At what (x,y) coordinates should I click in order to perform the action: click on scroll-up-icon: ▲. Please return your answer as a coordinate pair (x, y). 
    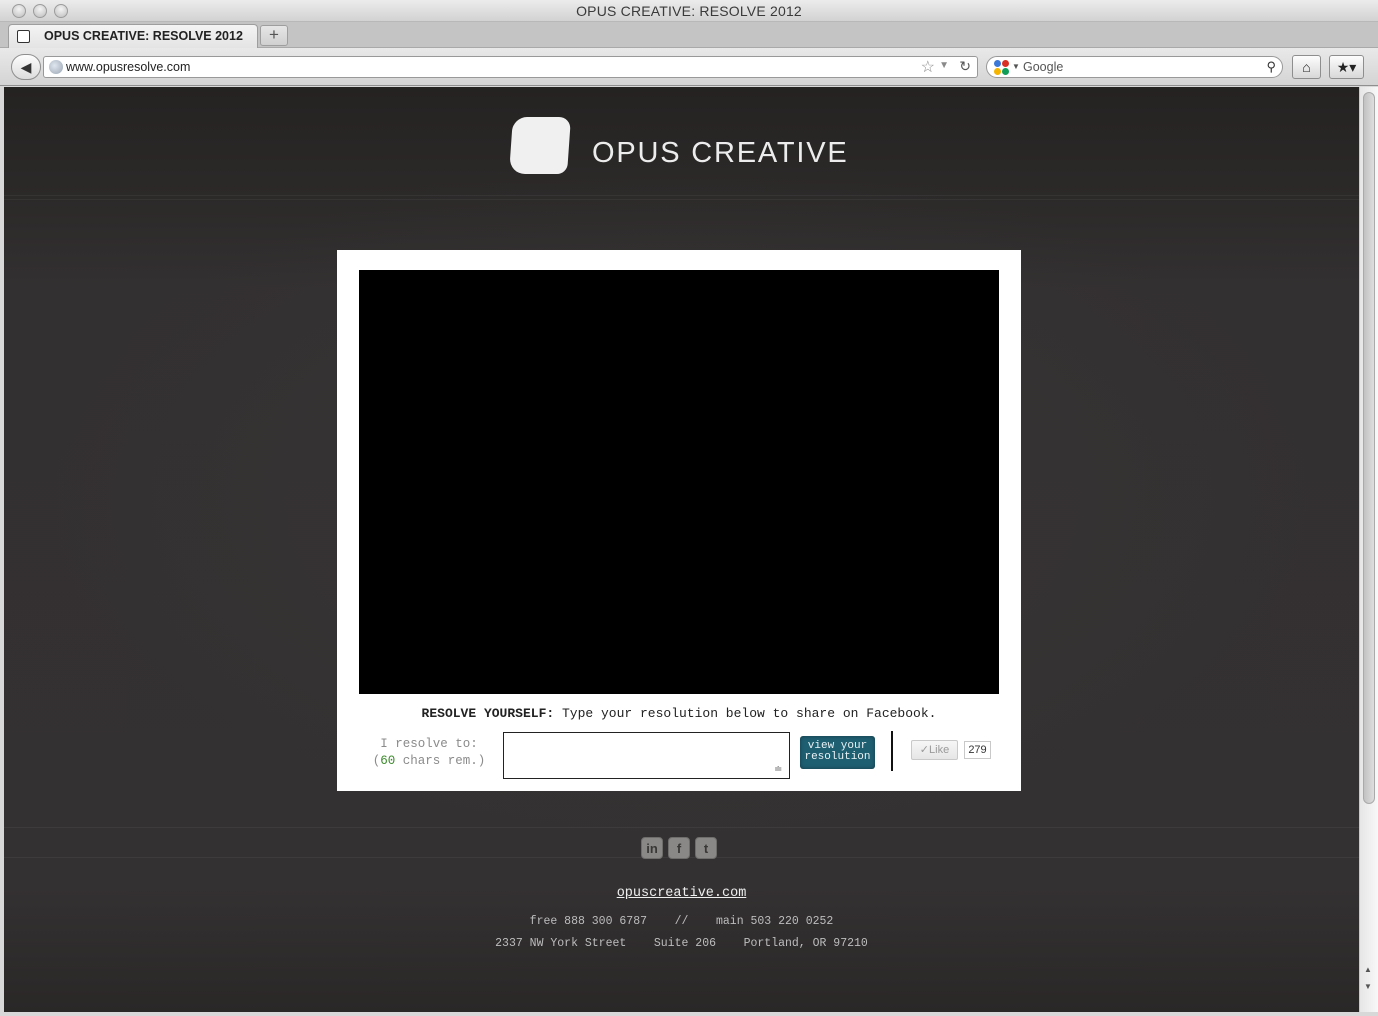
    Looking at the image, I should click on (1368, 969).